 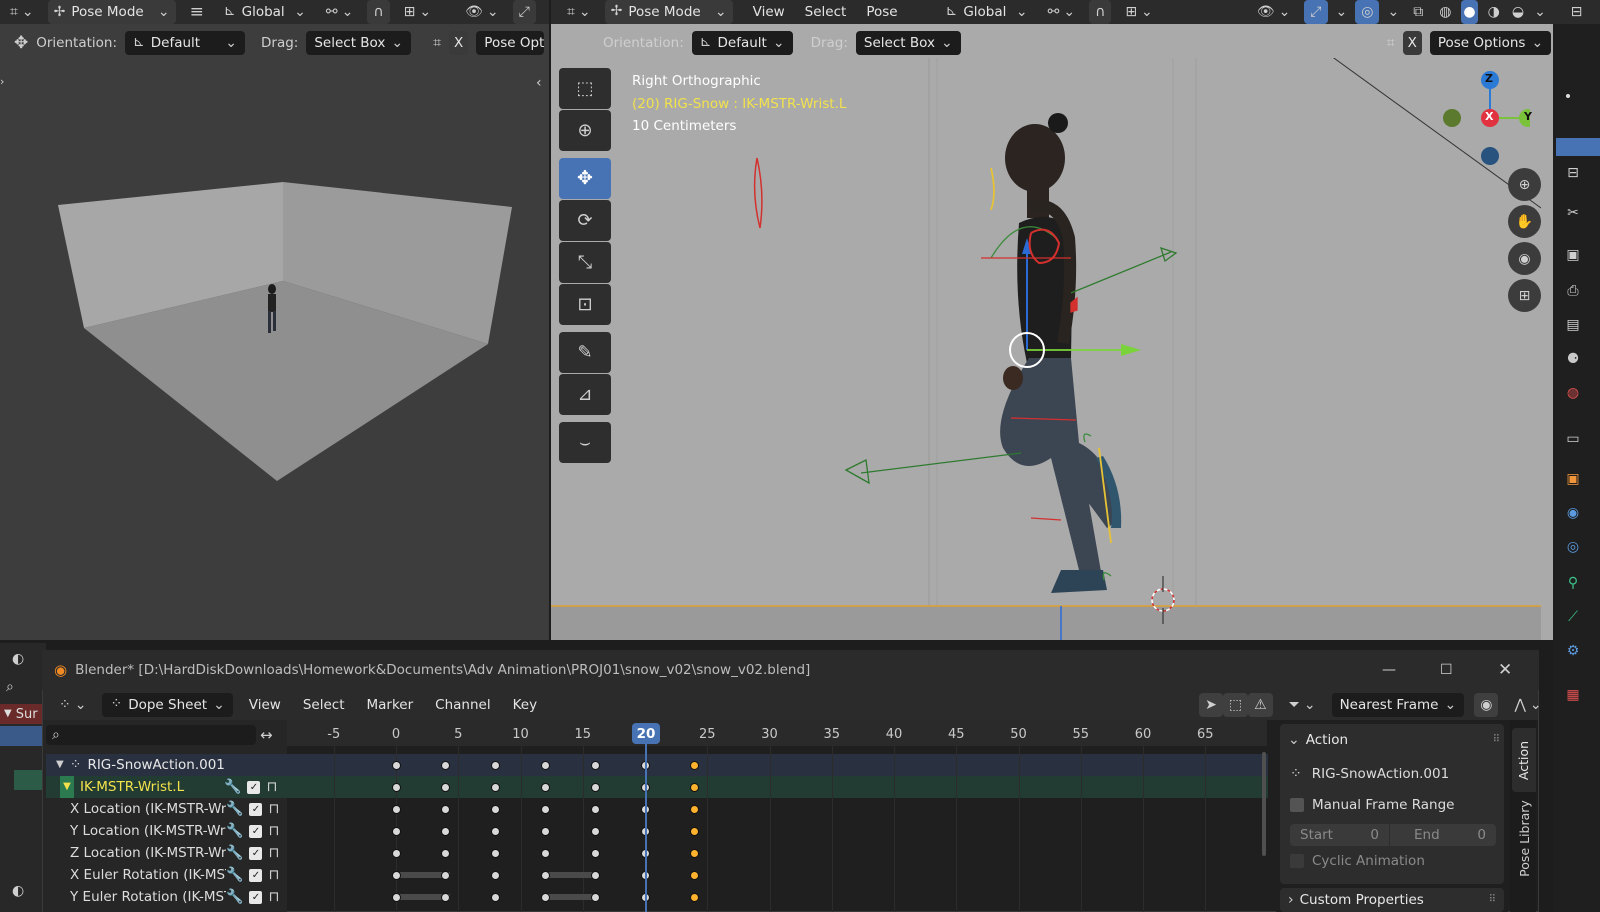 What do you see at coordinates (1573, 479) in the screenshot?
I see `object-tab: ▣` at bounding box center [1573, 479].